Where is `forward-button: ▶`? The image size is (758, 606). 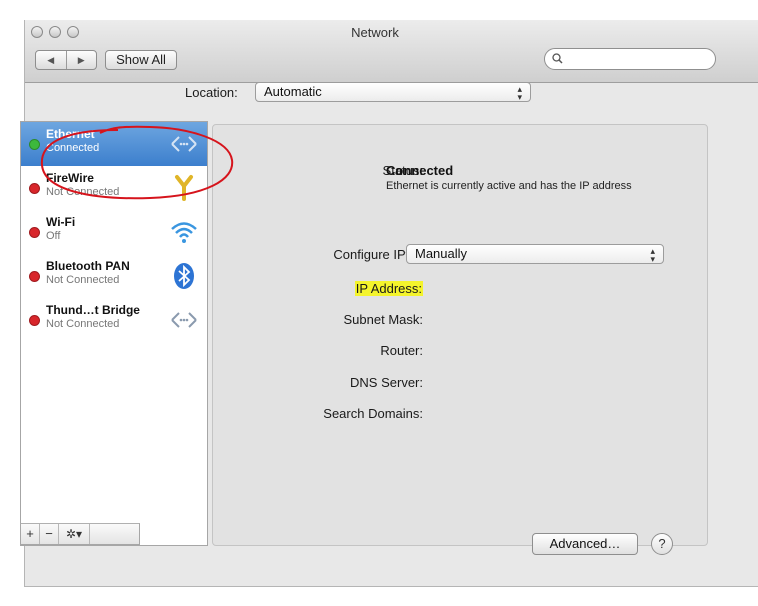
forward-button: ▶ is located at coordinates (82, 60).